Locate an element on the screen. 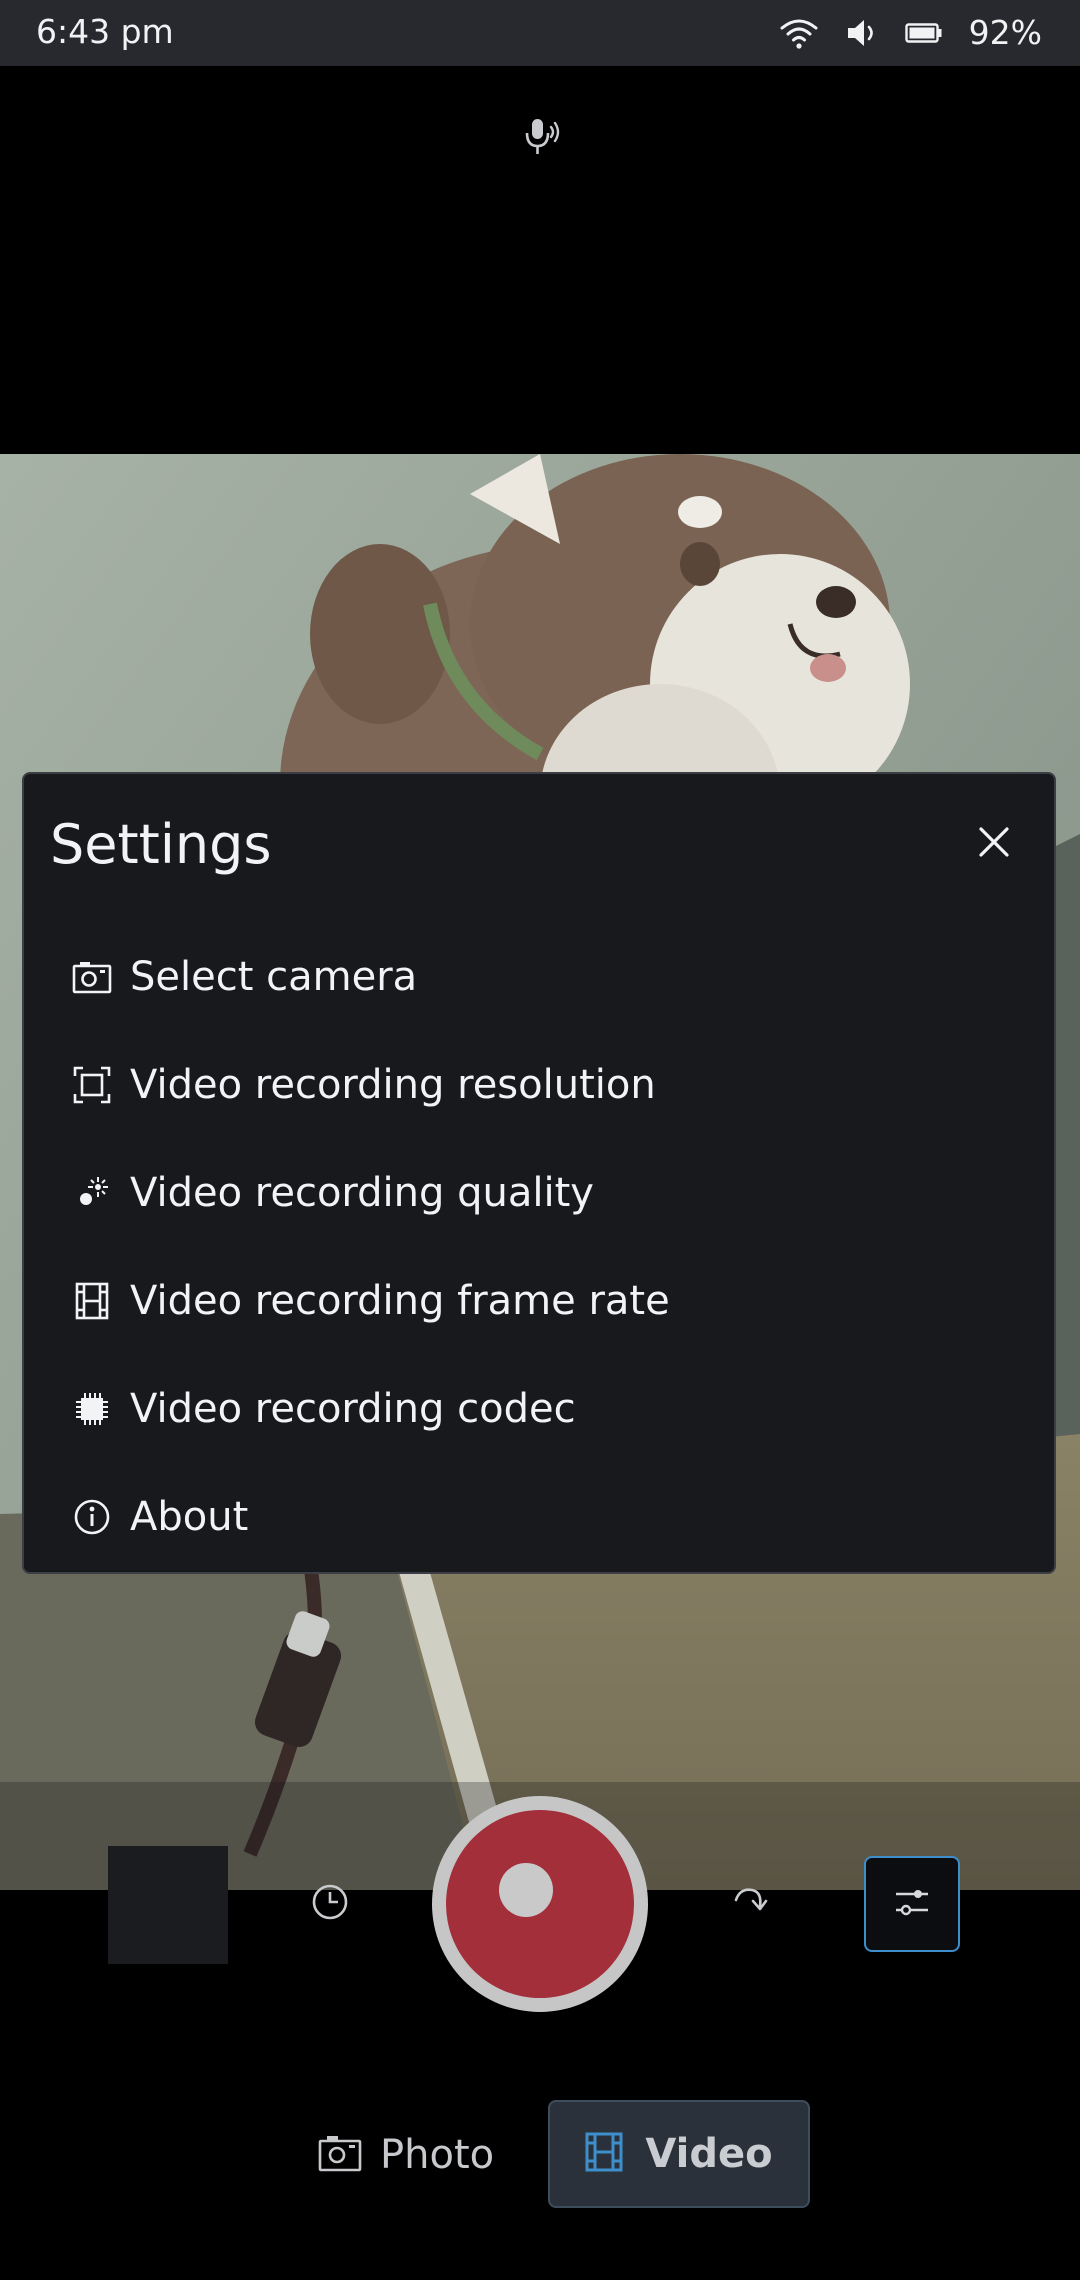  menu-item-label: Select camera is located at coordinates (274, 977).